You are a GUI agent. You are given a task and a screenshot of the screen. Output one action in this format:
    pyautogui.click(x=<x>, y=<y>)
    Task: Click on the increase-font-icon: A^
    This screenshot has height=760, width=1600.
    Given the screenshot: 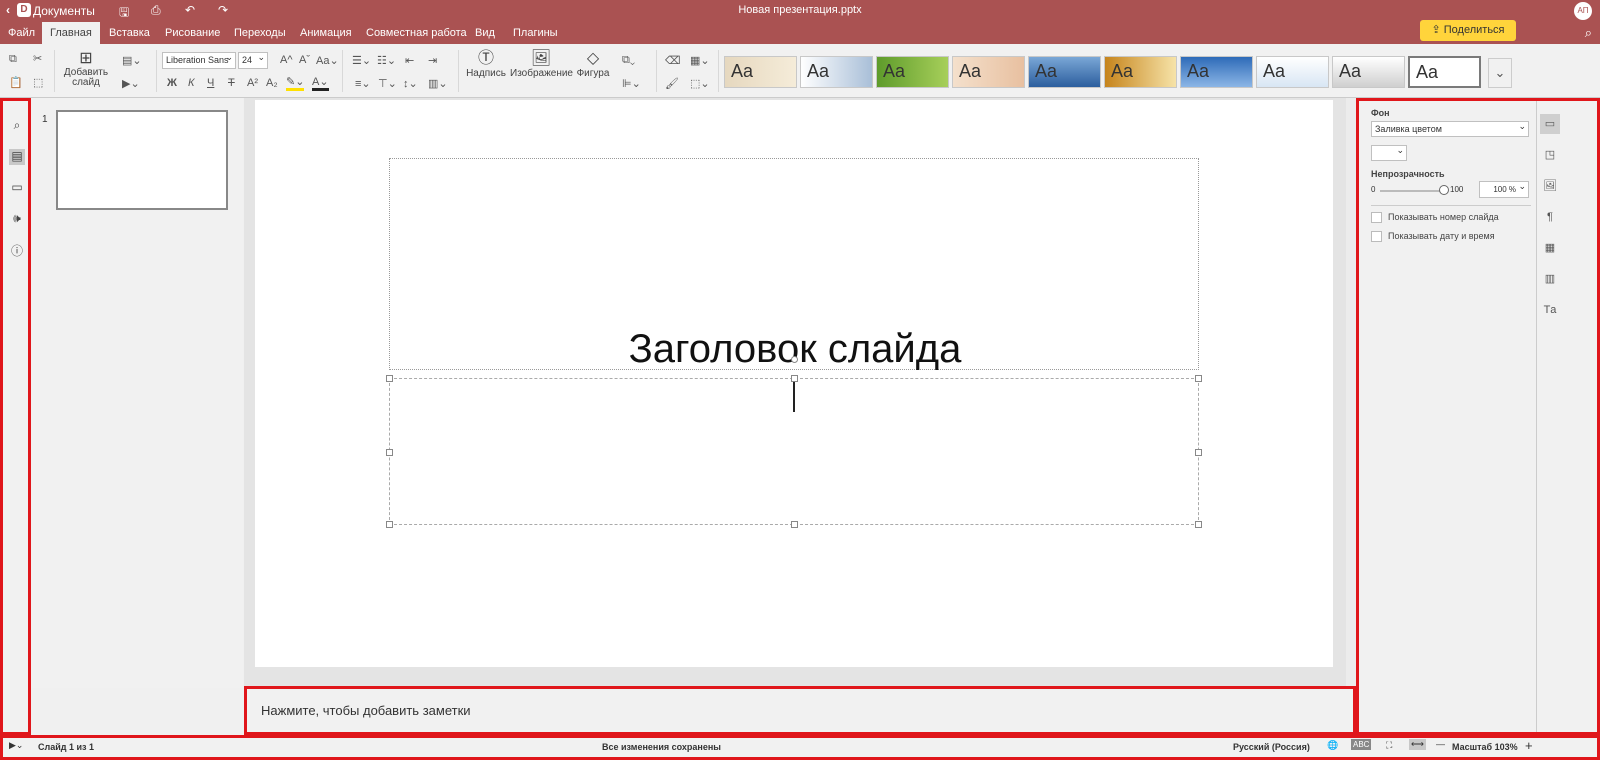 What is the action you would take?
    pyautogui.click(x=286, y=60)
    